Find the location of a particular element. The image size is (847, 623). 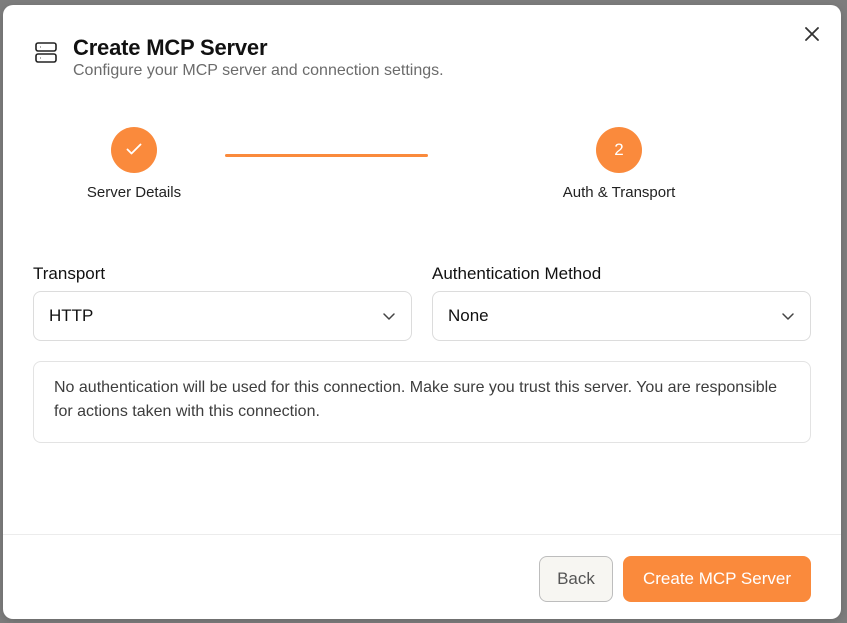

auth-method-value: None is located at coordinates (468, 315).